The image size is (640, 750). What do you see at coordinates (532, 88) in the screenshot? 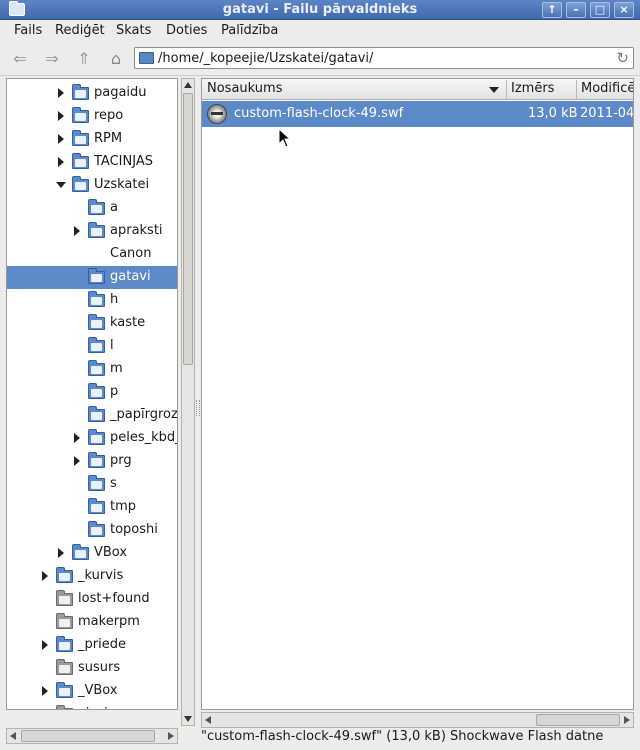
I see `column-size: Izmērs` at bounding box center [532, 88].